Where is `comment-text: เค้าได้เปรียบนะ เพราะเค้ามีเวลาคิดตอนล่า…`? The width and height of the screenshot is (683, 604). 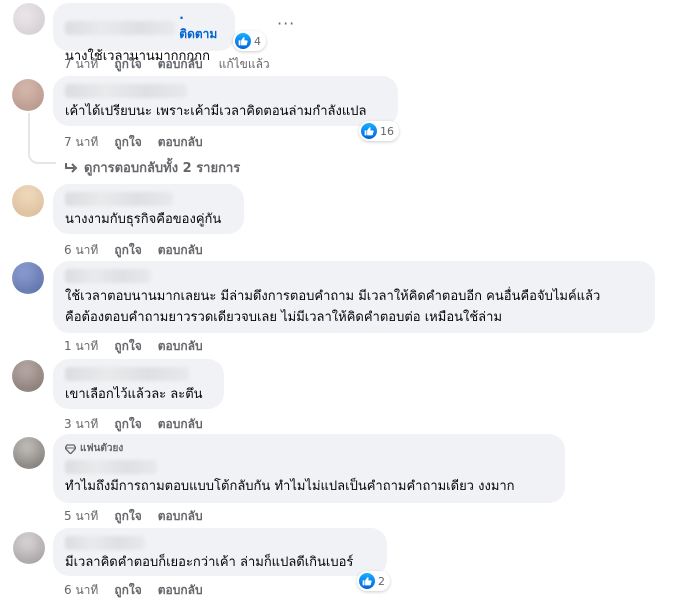
comment-text: เค้าได้เปรียบนะ เพราะเค้ามีเวลาคิดตอนล่า… is located at coordinates (216, 111).